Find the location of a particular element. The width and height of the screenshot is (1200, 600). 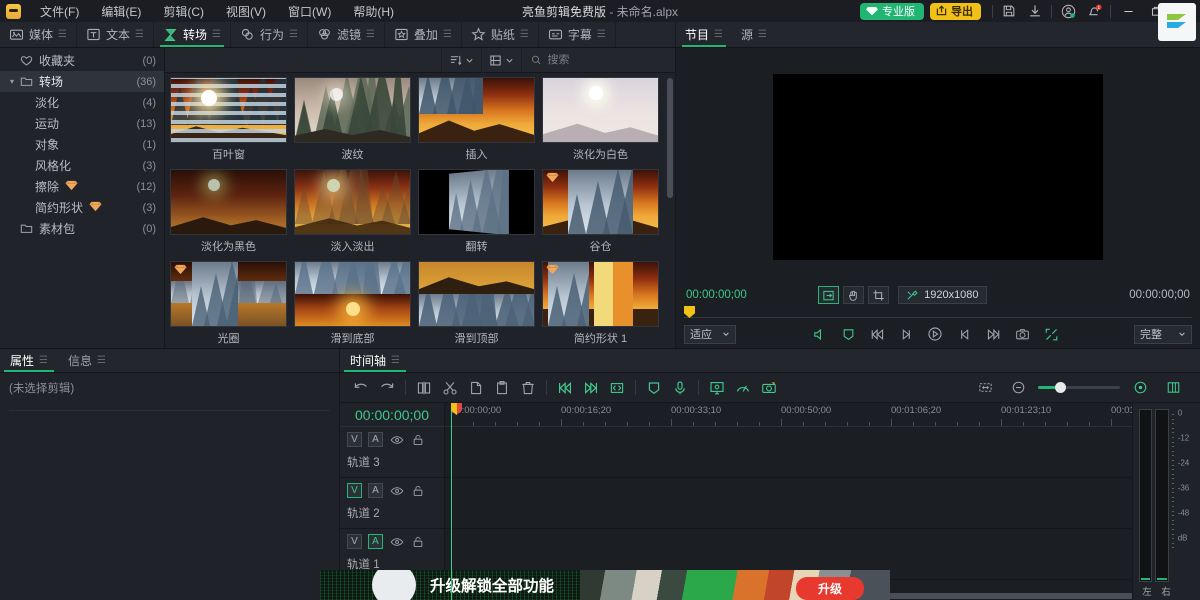

preview-video-surface is located at coordinates (938, 167).